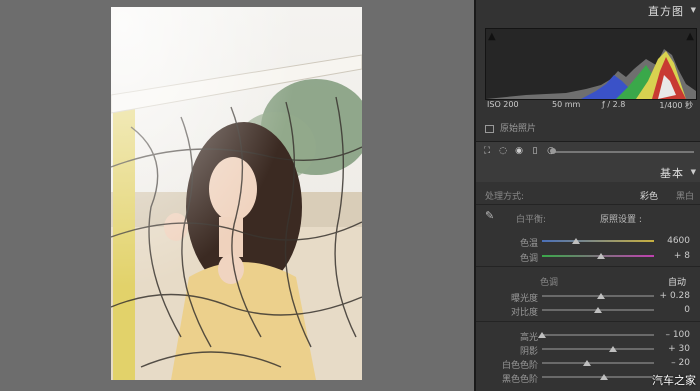  I want to click on shadows-thumb, so click(612, 349).